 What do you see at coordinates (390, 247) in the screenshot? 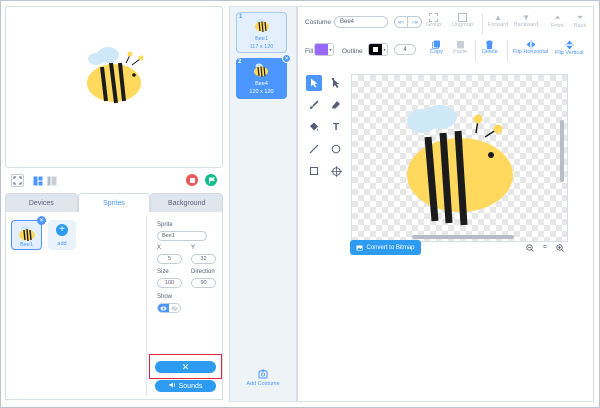
I see `convert-label: Convert to Bitmap` at bounding box center [390, 247].